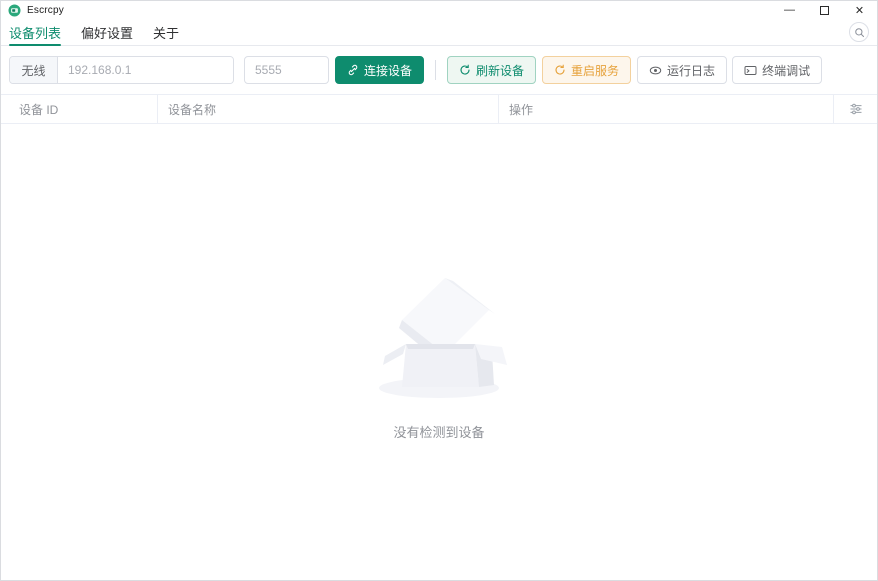  I want to click on run-logs-button: 运行日志, so click(682, 70).